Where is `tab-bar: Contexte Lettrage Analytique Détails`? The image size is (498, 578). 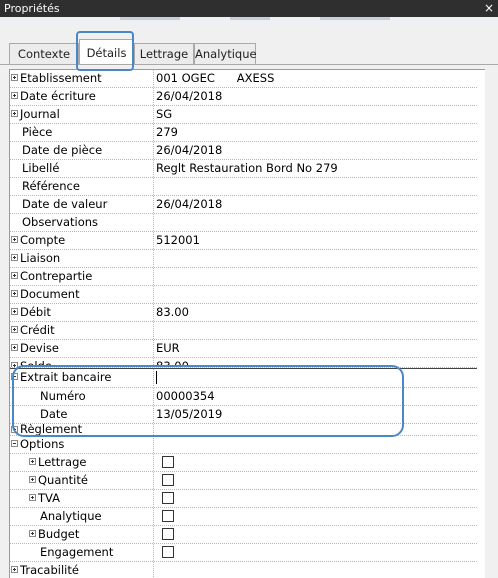 tab-bar: Contexte Lettrage Analytique Détails is located at coordinates (249, 47).